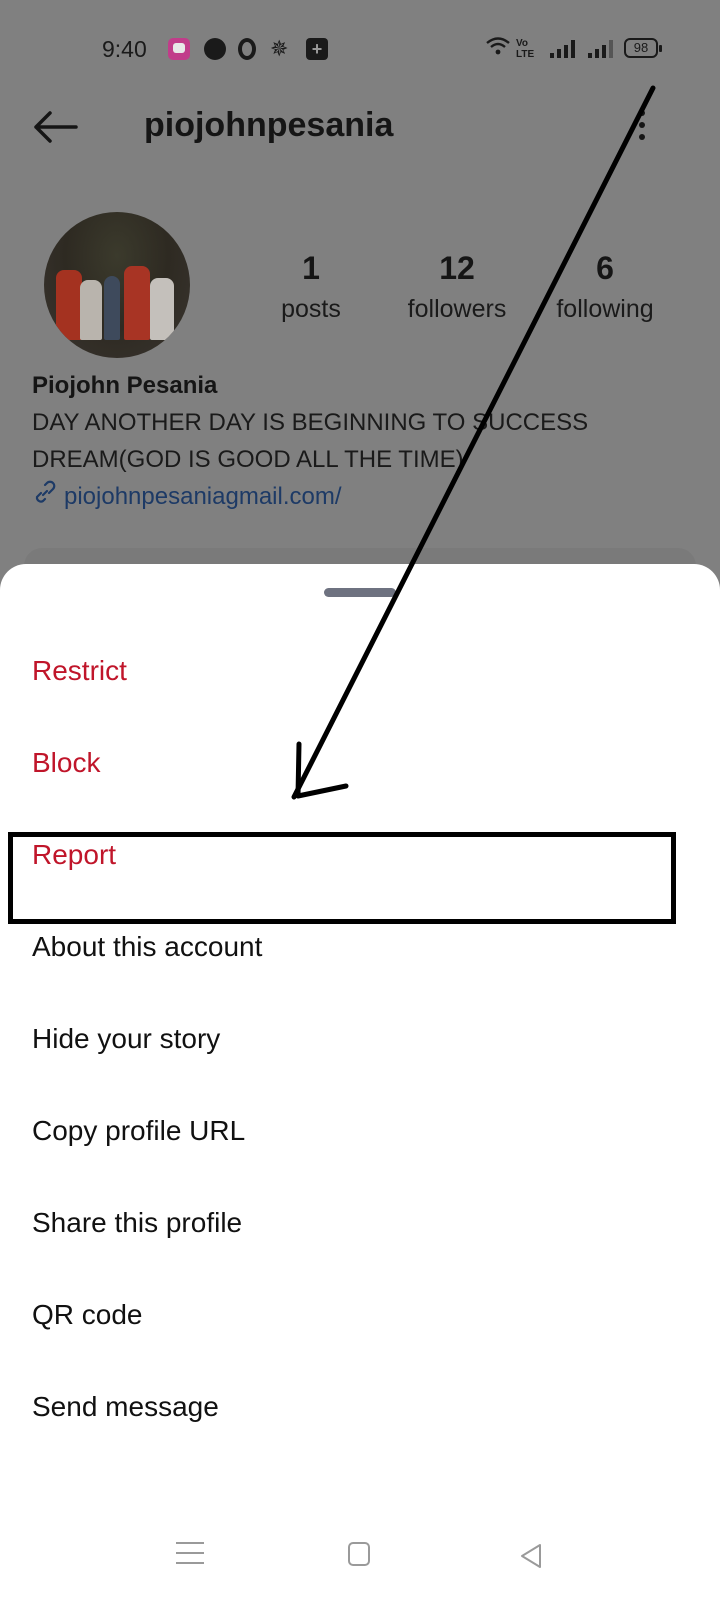 The width and height of the screenshot is (720, 1600). I want to click on stat-followers: 12 followers, so click(457, 287).